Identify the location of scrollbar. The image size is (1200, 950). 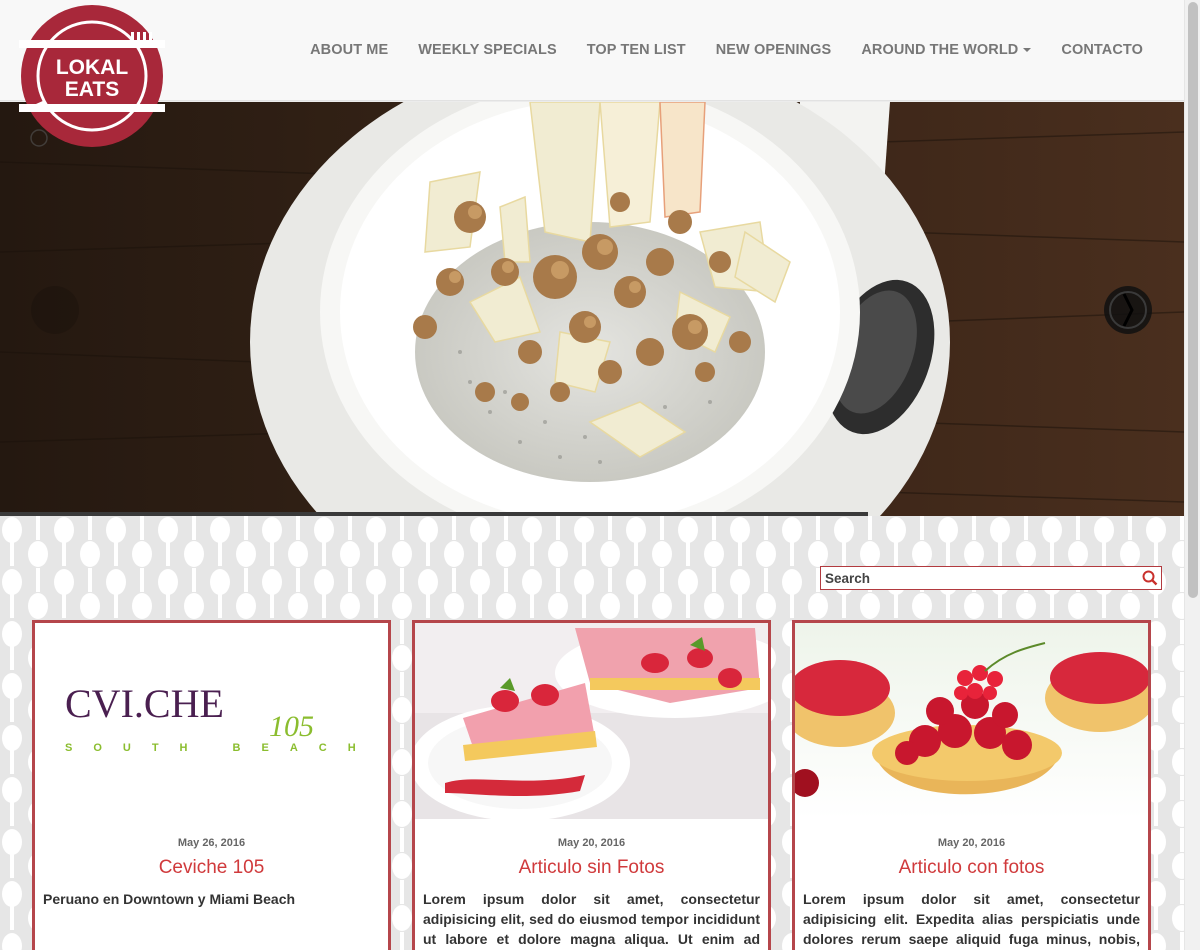
(1192, 475).